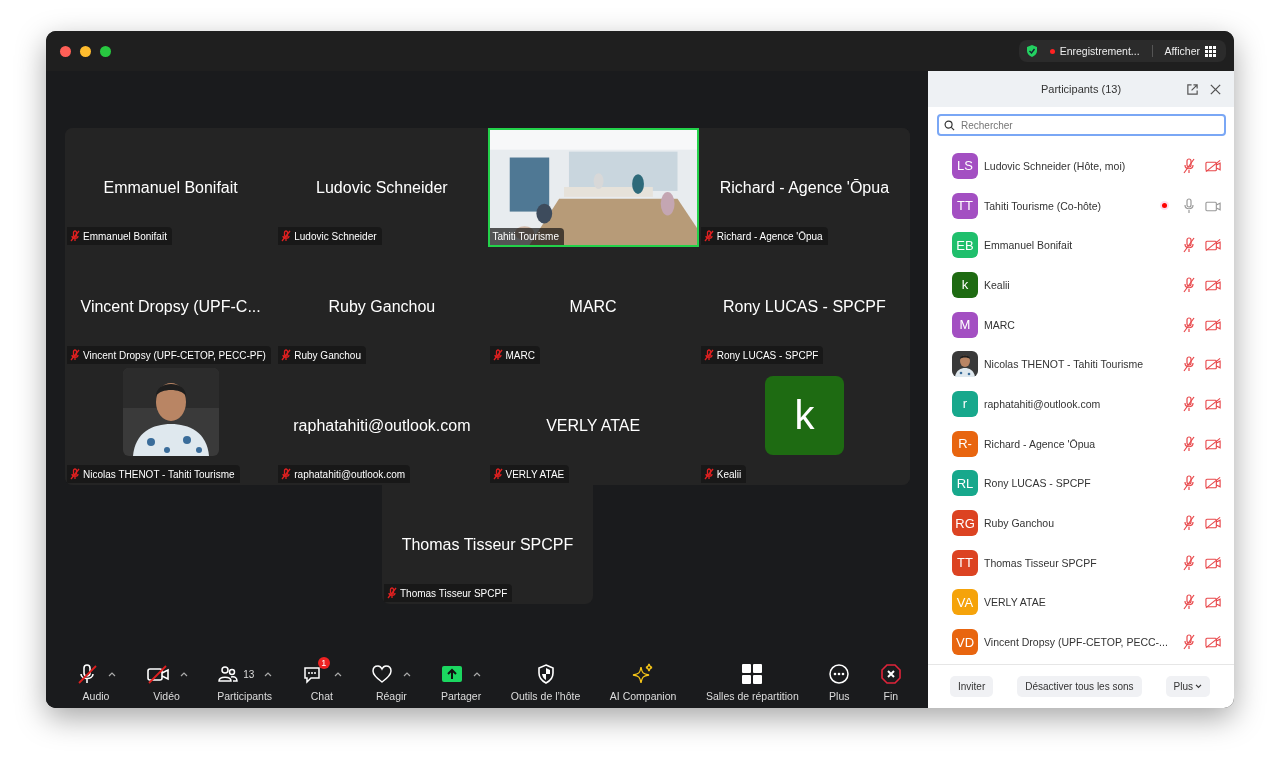 The image size is (1280, 769). What do you see at coordinates (965, 443) in the screenshot?
I see `avatar: R-` at bounding box center [965, 443].